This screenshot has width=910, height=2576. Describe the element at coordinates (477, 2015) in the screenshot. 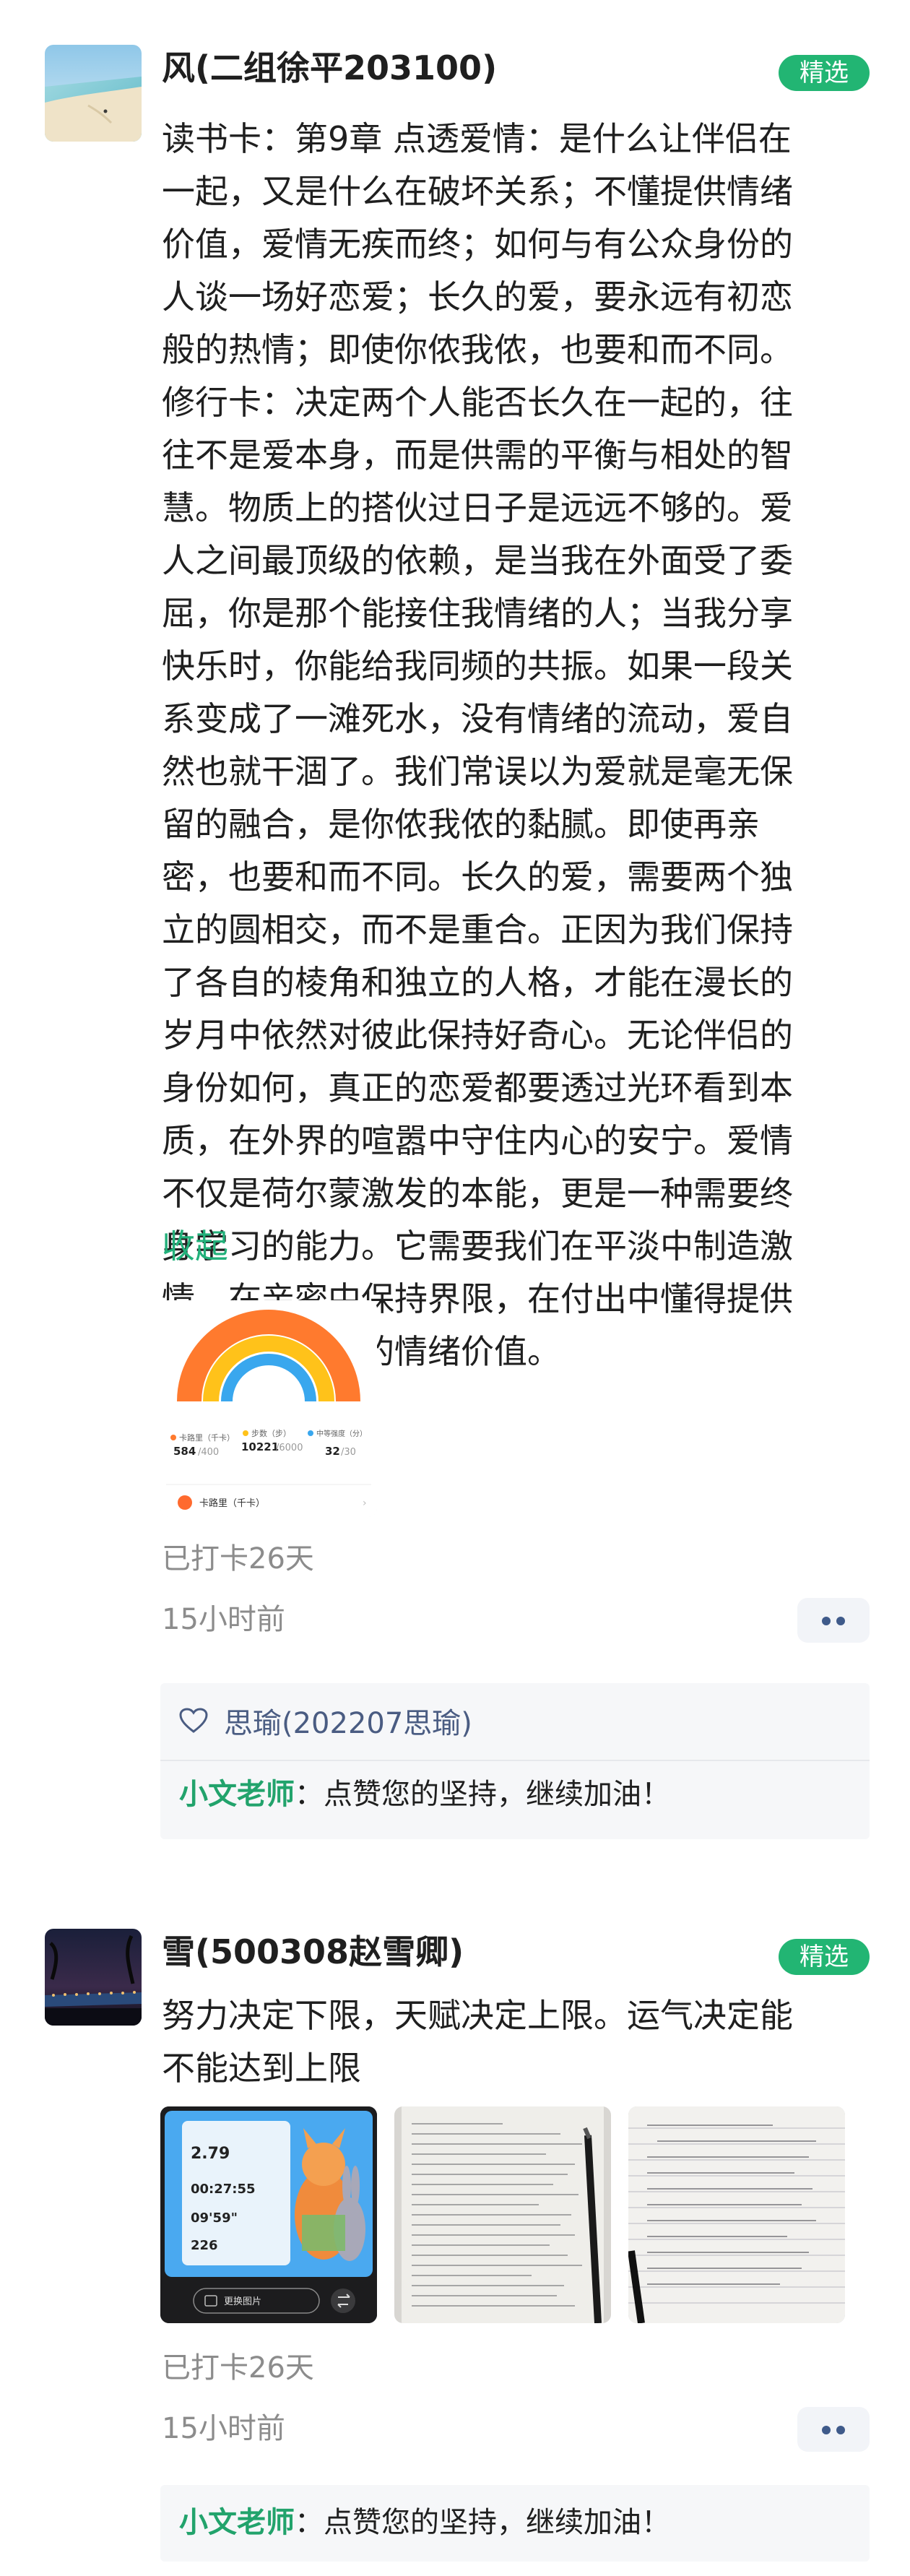

I see `post-line: 努力决定下限，天赋决定上限。运气决定能` at that location.